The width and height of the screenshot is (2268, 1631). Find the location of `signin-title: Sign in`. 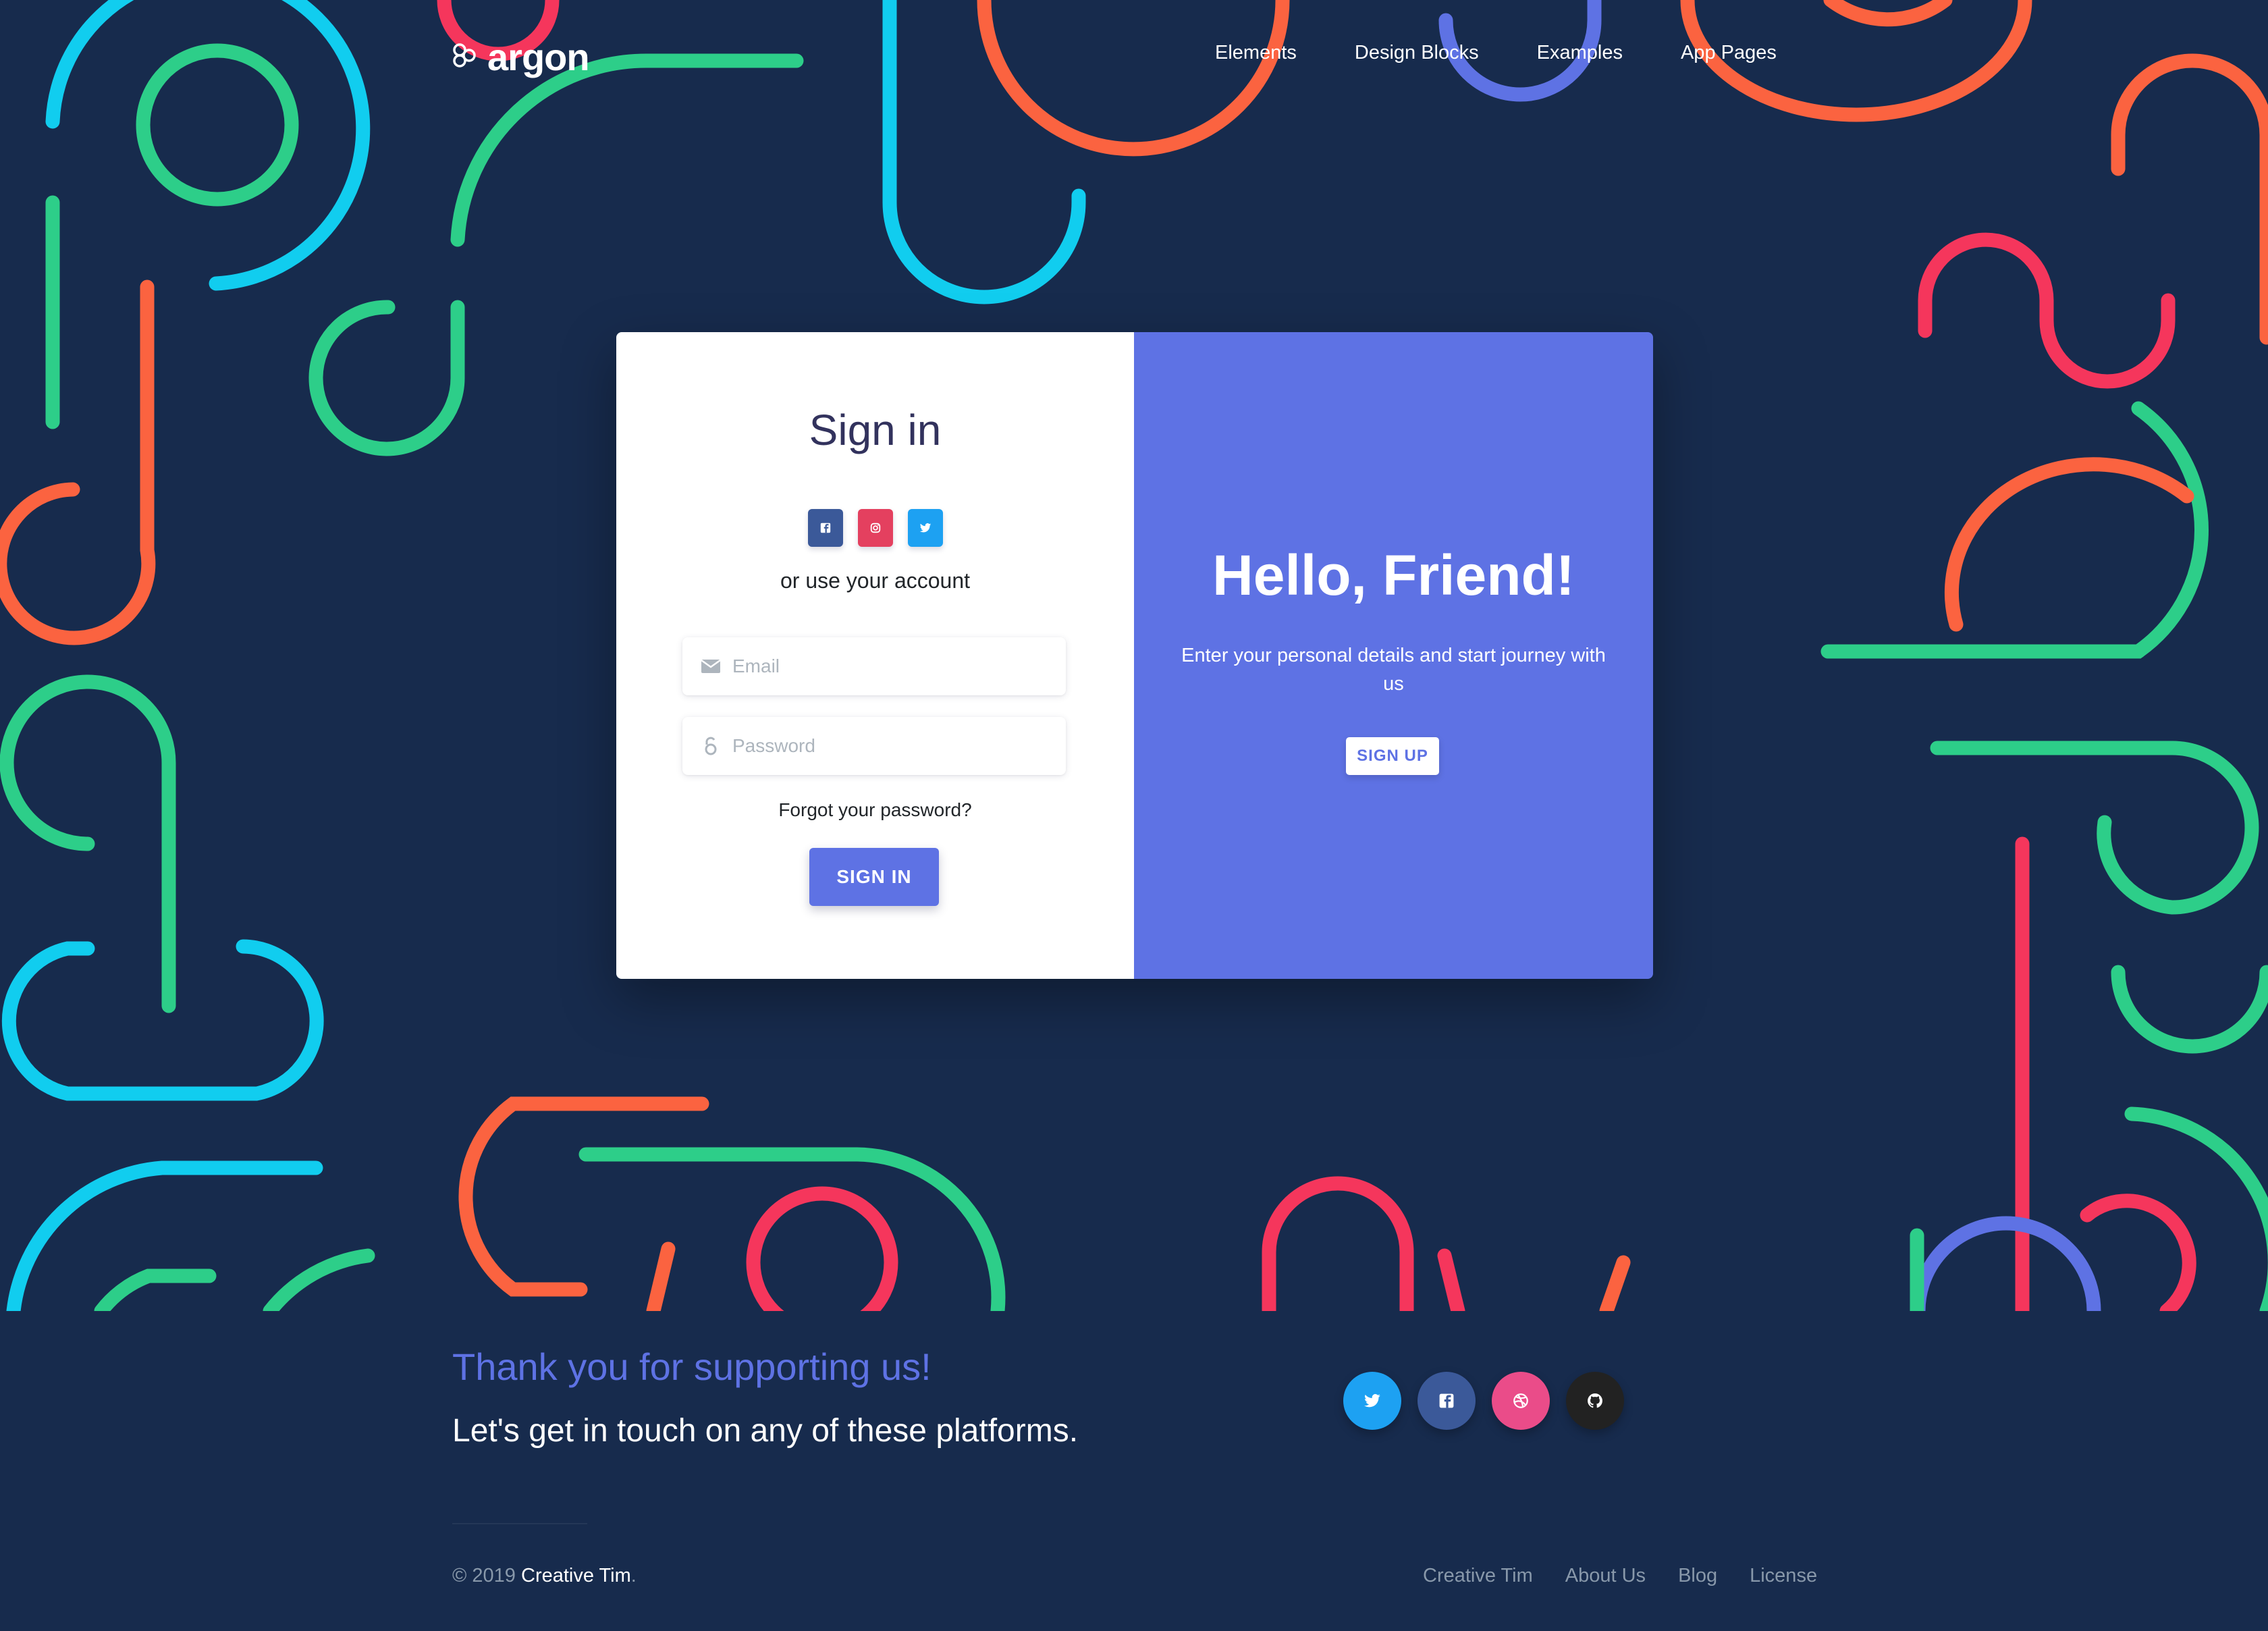

signin-title: Sign in is located at coordinates (875, 430).